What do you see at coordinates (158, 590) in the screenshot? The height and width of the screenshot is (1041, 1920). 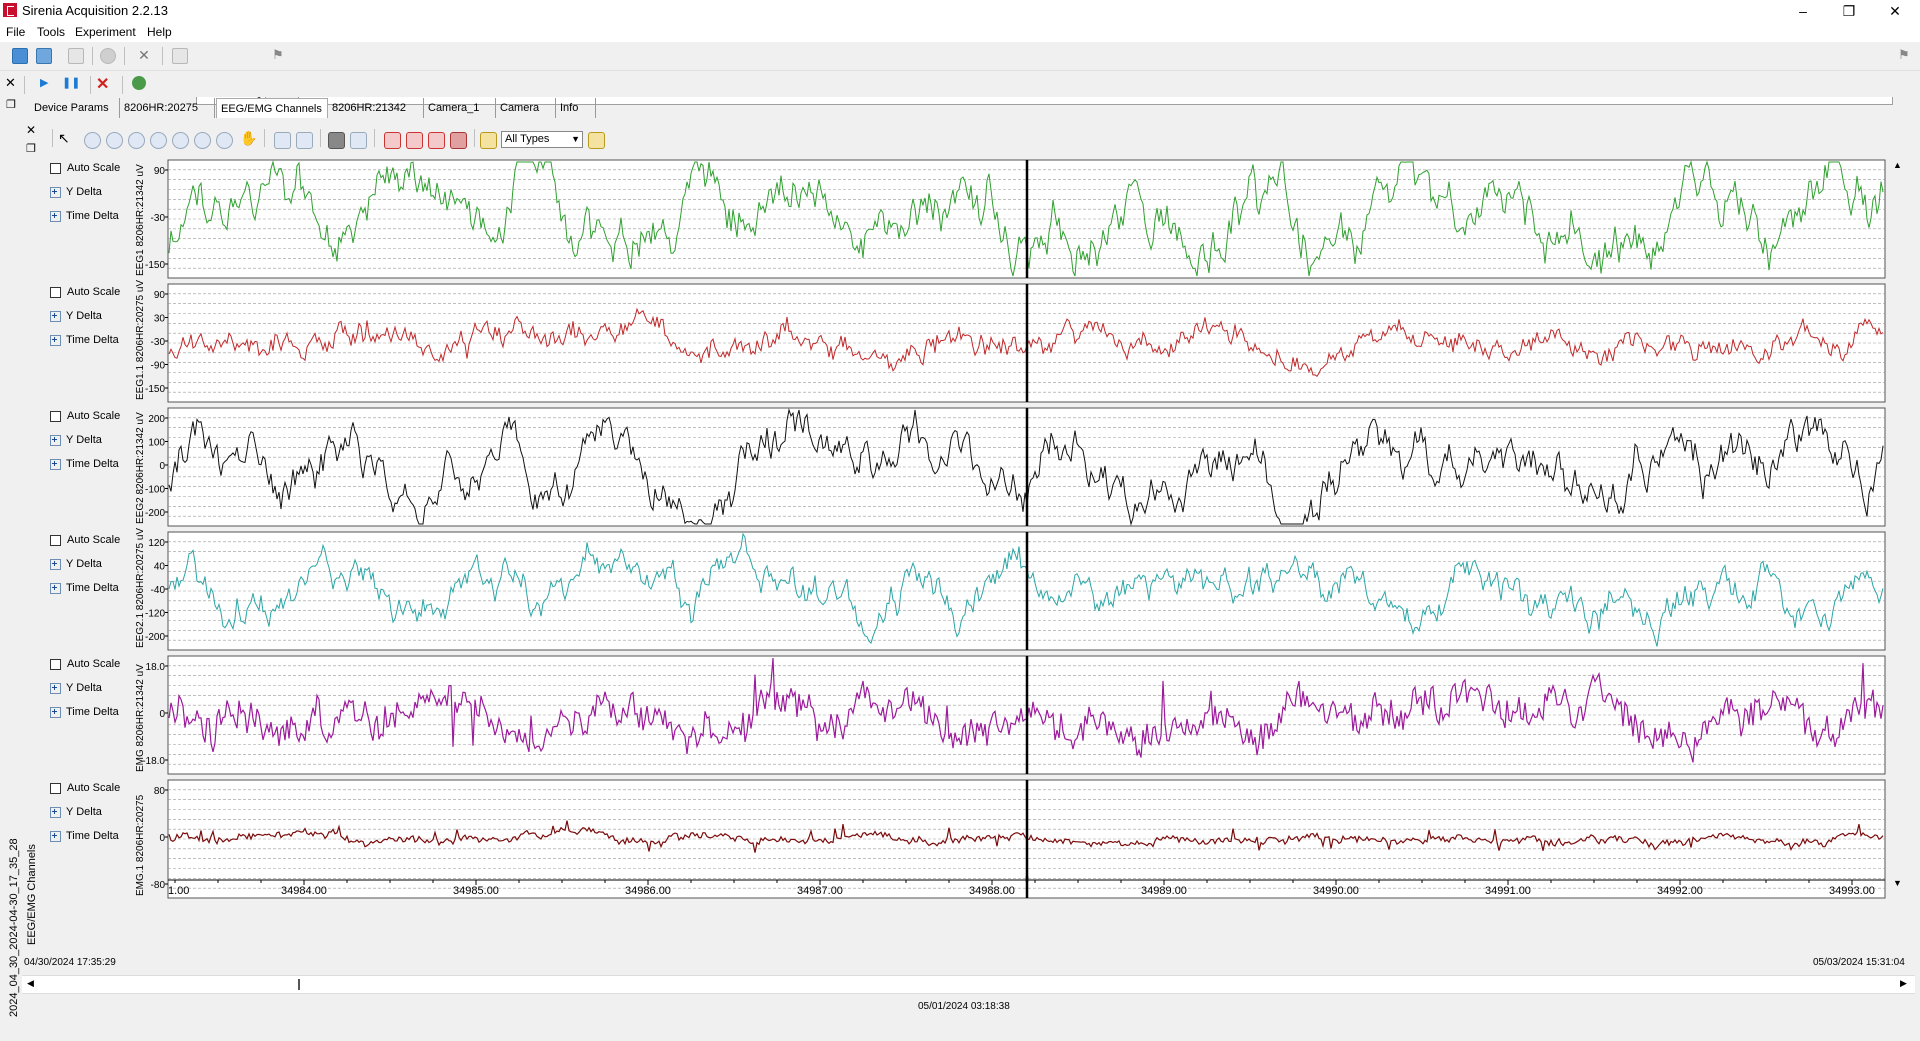 I see `y-tick-label: -40` at bounding box center [158, 590].